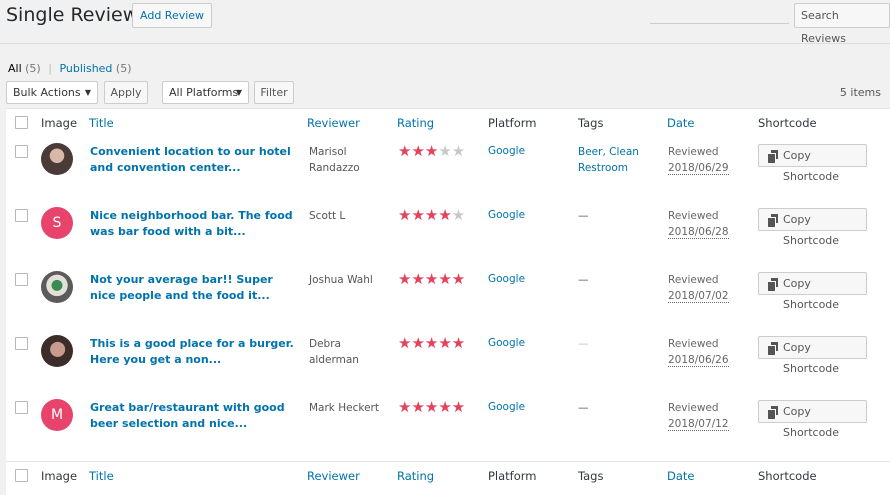 This screenshot has width=890, height=495. Describe the element at coordinates (21, 122) in the screenshot. I see `select-all-checkbox` at that location.